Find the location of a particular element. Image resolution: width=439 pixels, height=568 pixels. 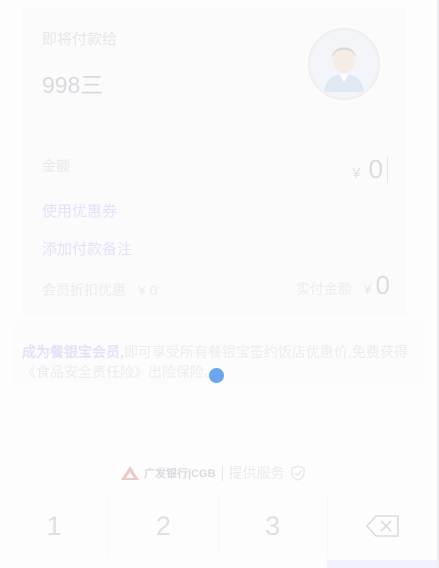

member-discount-label: 会员折扣优惠 is located at coordinates (84, 290).